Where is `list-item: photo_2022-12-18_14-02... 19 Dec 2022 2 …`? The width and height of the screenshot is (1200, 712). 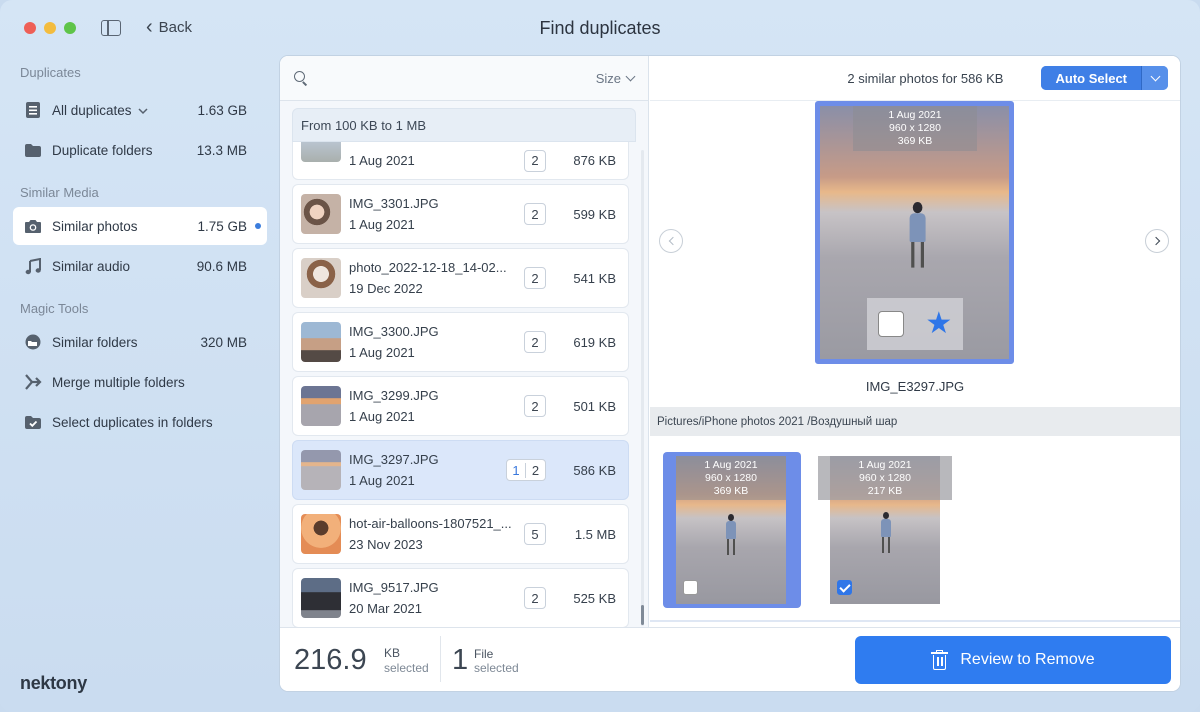
list-item: photo_2022-12-18_14-02... 19 Dec 2022 2 … is located at coordinates (460, 278).